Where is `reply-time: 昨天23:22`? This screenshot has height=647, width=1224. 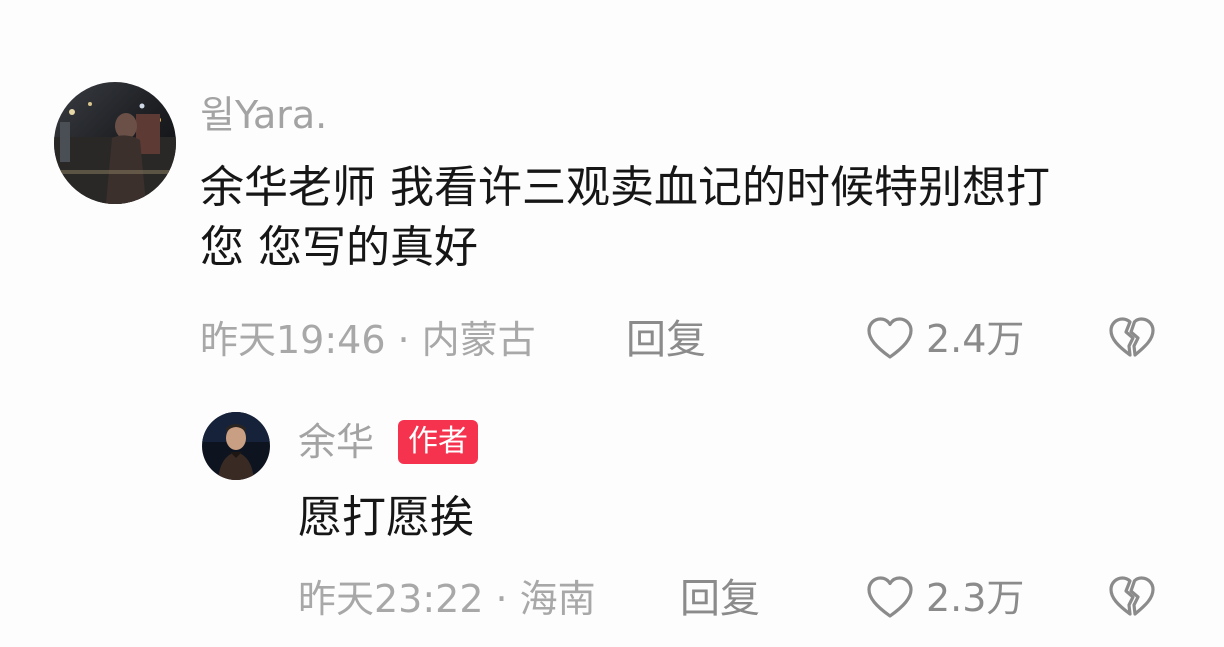 reply-time: 昨天23:22 is located at coordinates (391, 599).